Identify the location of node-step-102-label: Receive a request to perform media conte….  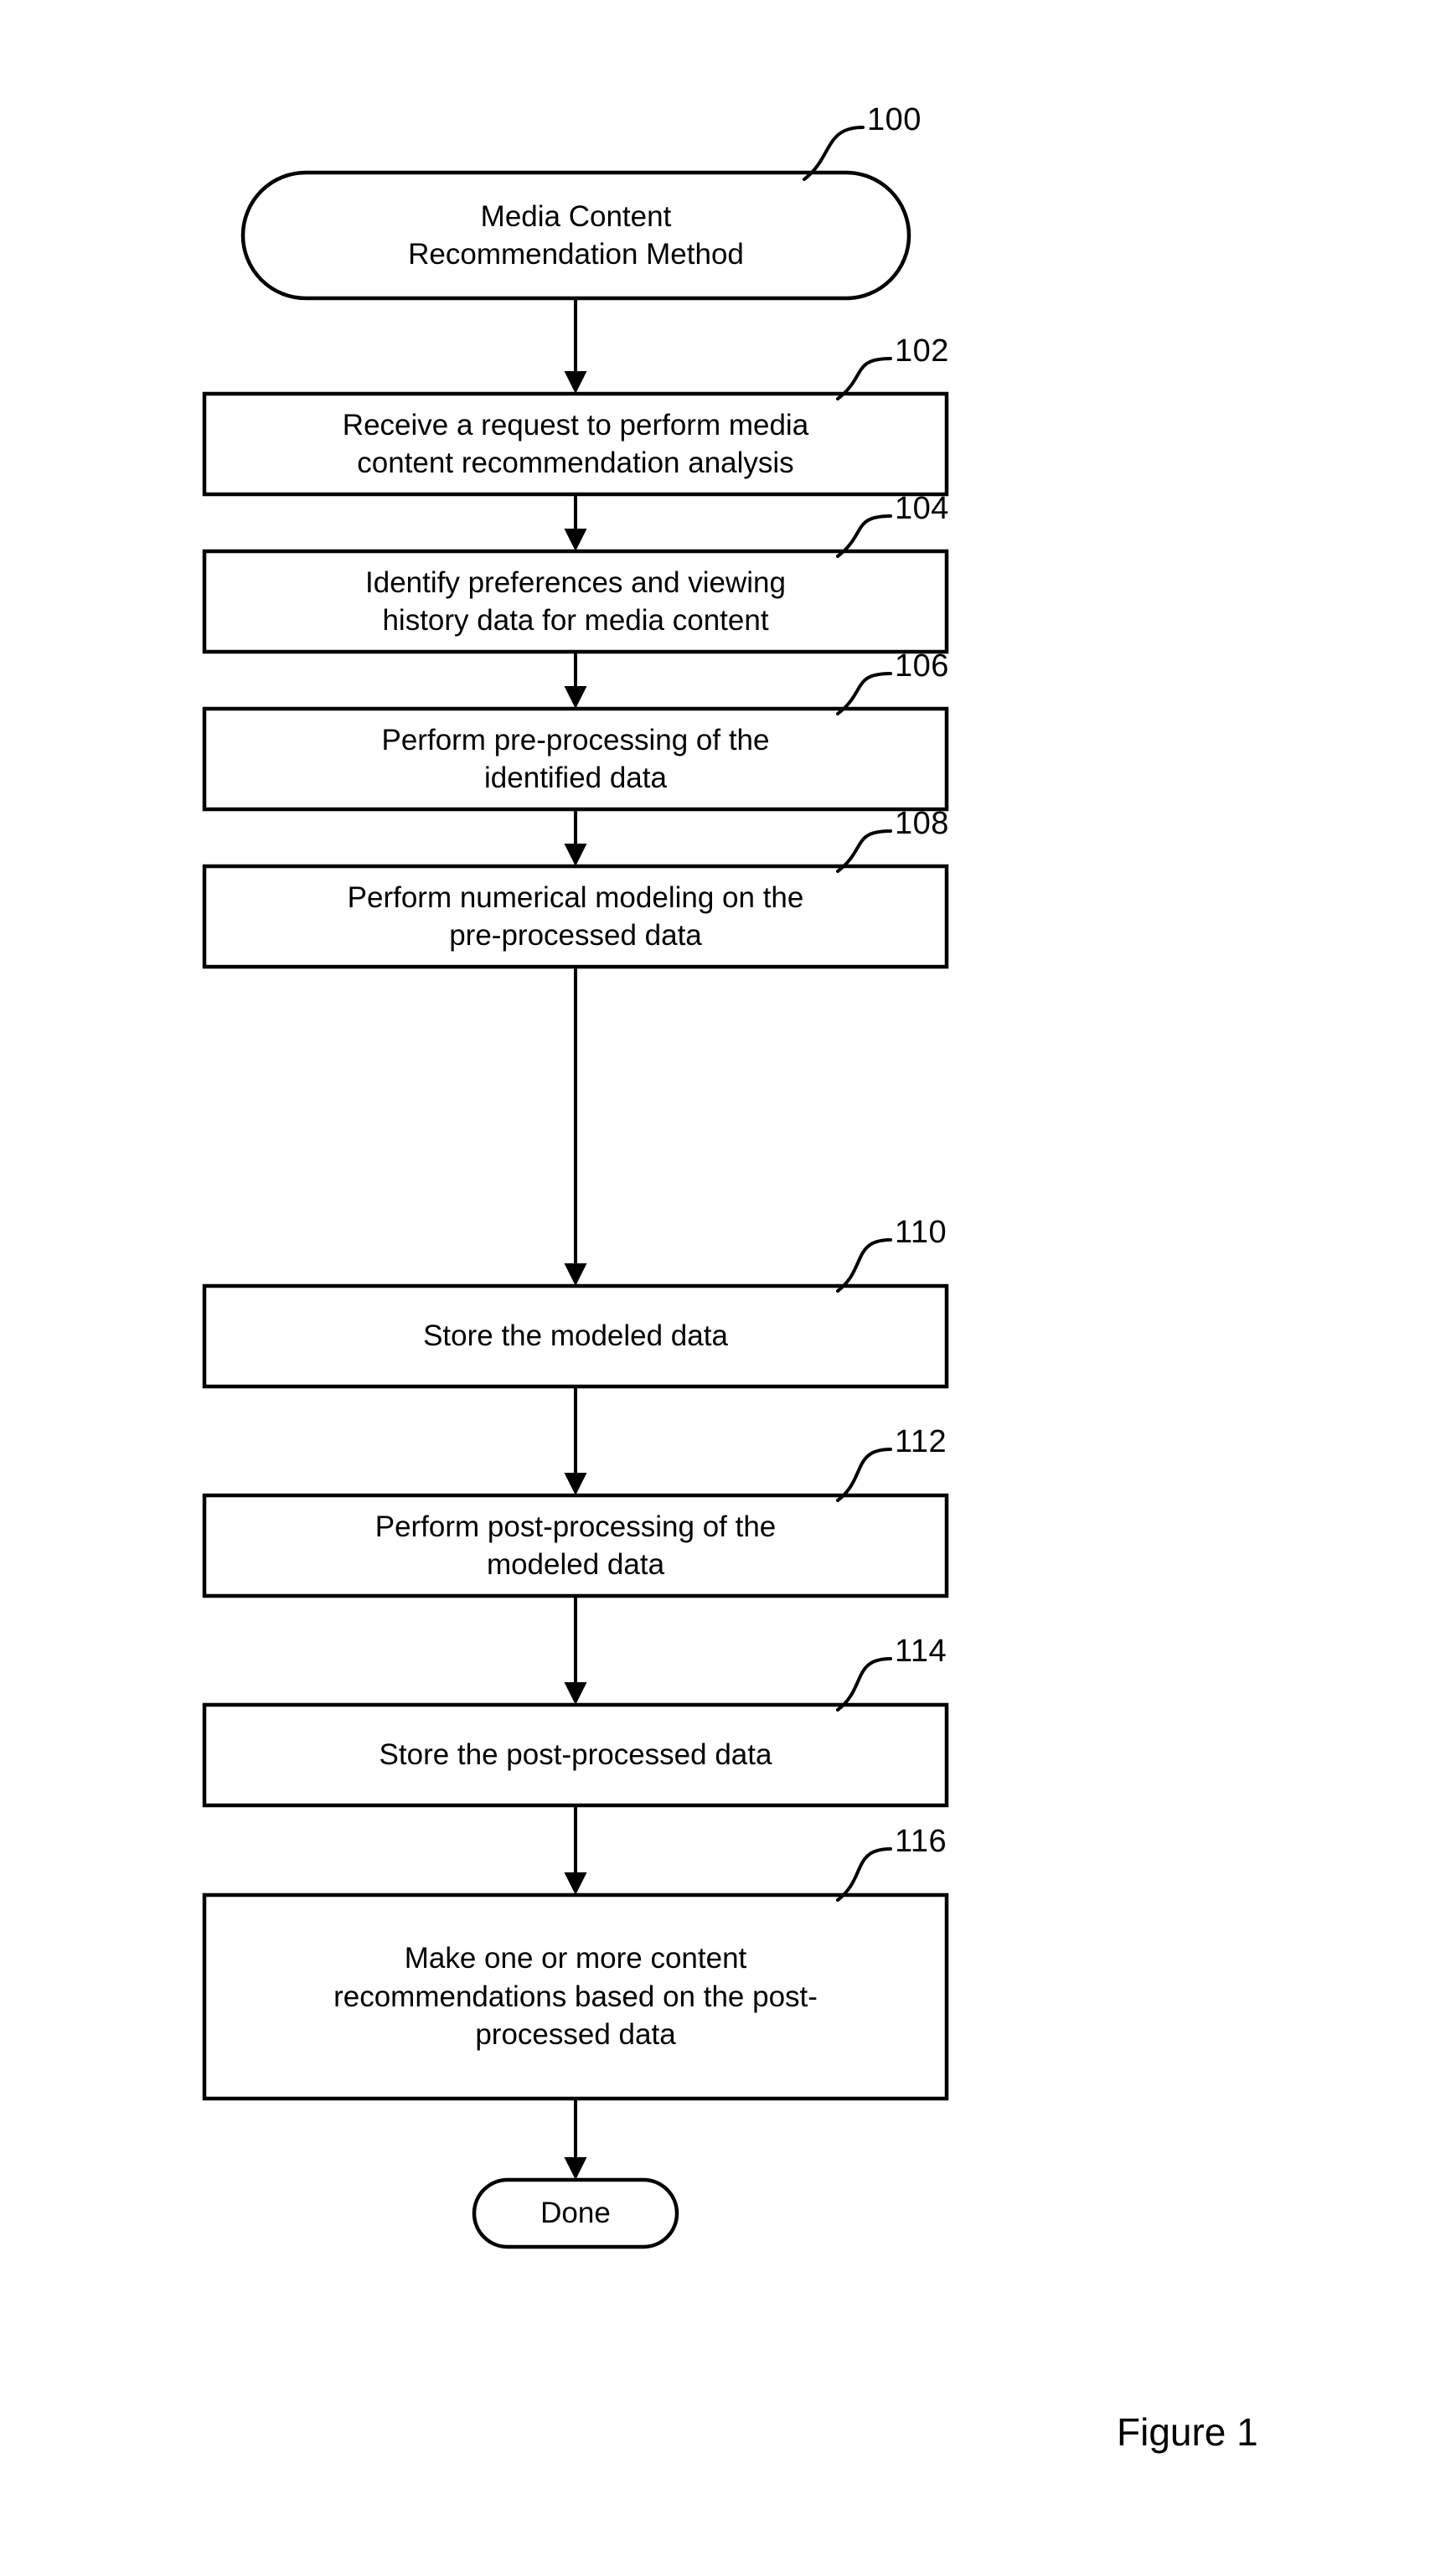
(575, 444).